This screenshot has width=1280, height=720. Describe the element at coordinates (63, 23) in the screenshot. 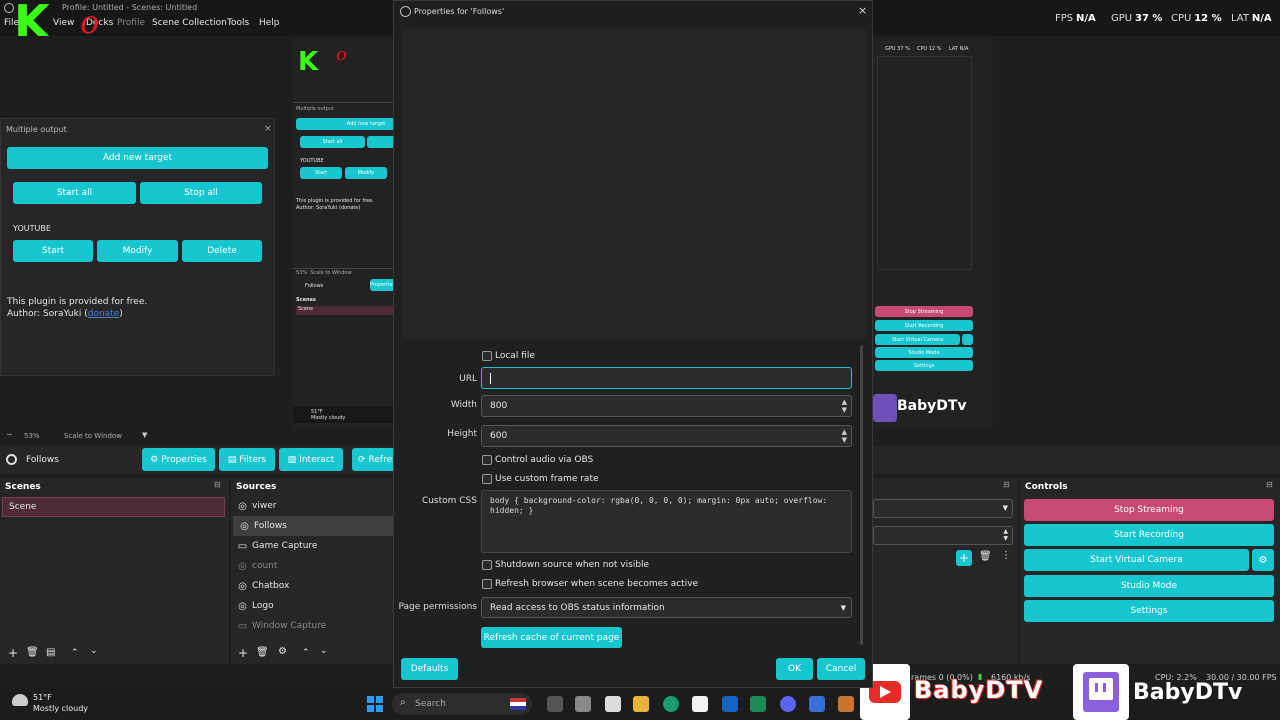

I see `menu-view: View` at that location.